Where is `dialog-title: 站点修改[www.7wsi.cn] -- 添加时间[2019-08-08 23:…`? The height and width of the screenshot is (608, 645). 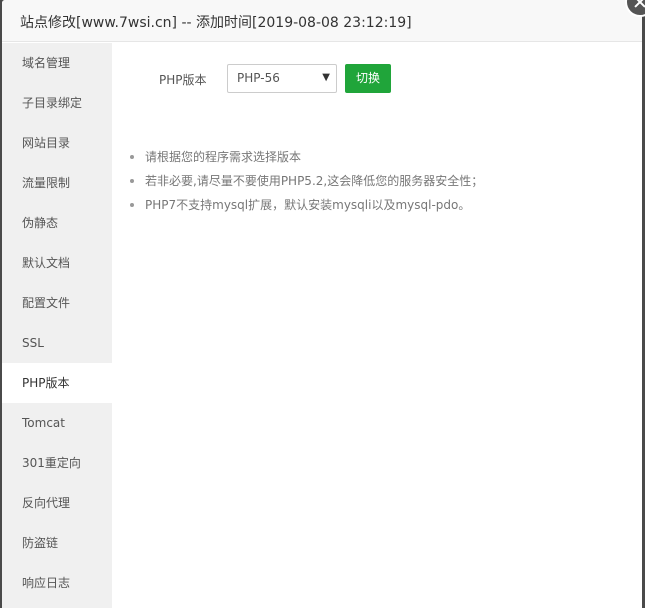
dialog-title: 站点修改[www.7wsi.cn] -- 添加时间[2019-08-08 23:… is located at coordinates (216, 23).